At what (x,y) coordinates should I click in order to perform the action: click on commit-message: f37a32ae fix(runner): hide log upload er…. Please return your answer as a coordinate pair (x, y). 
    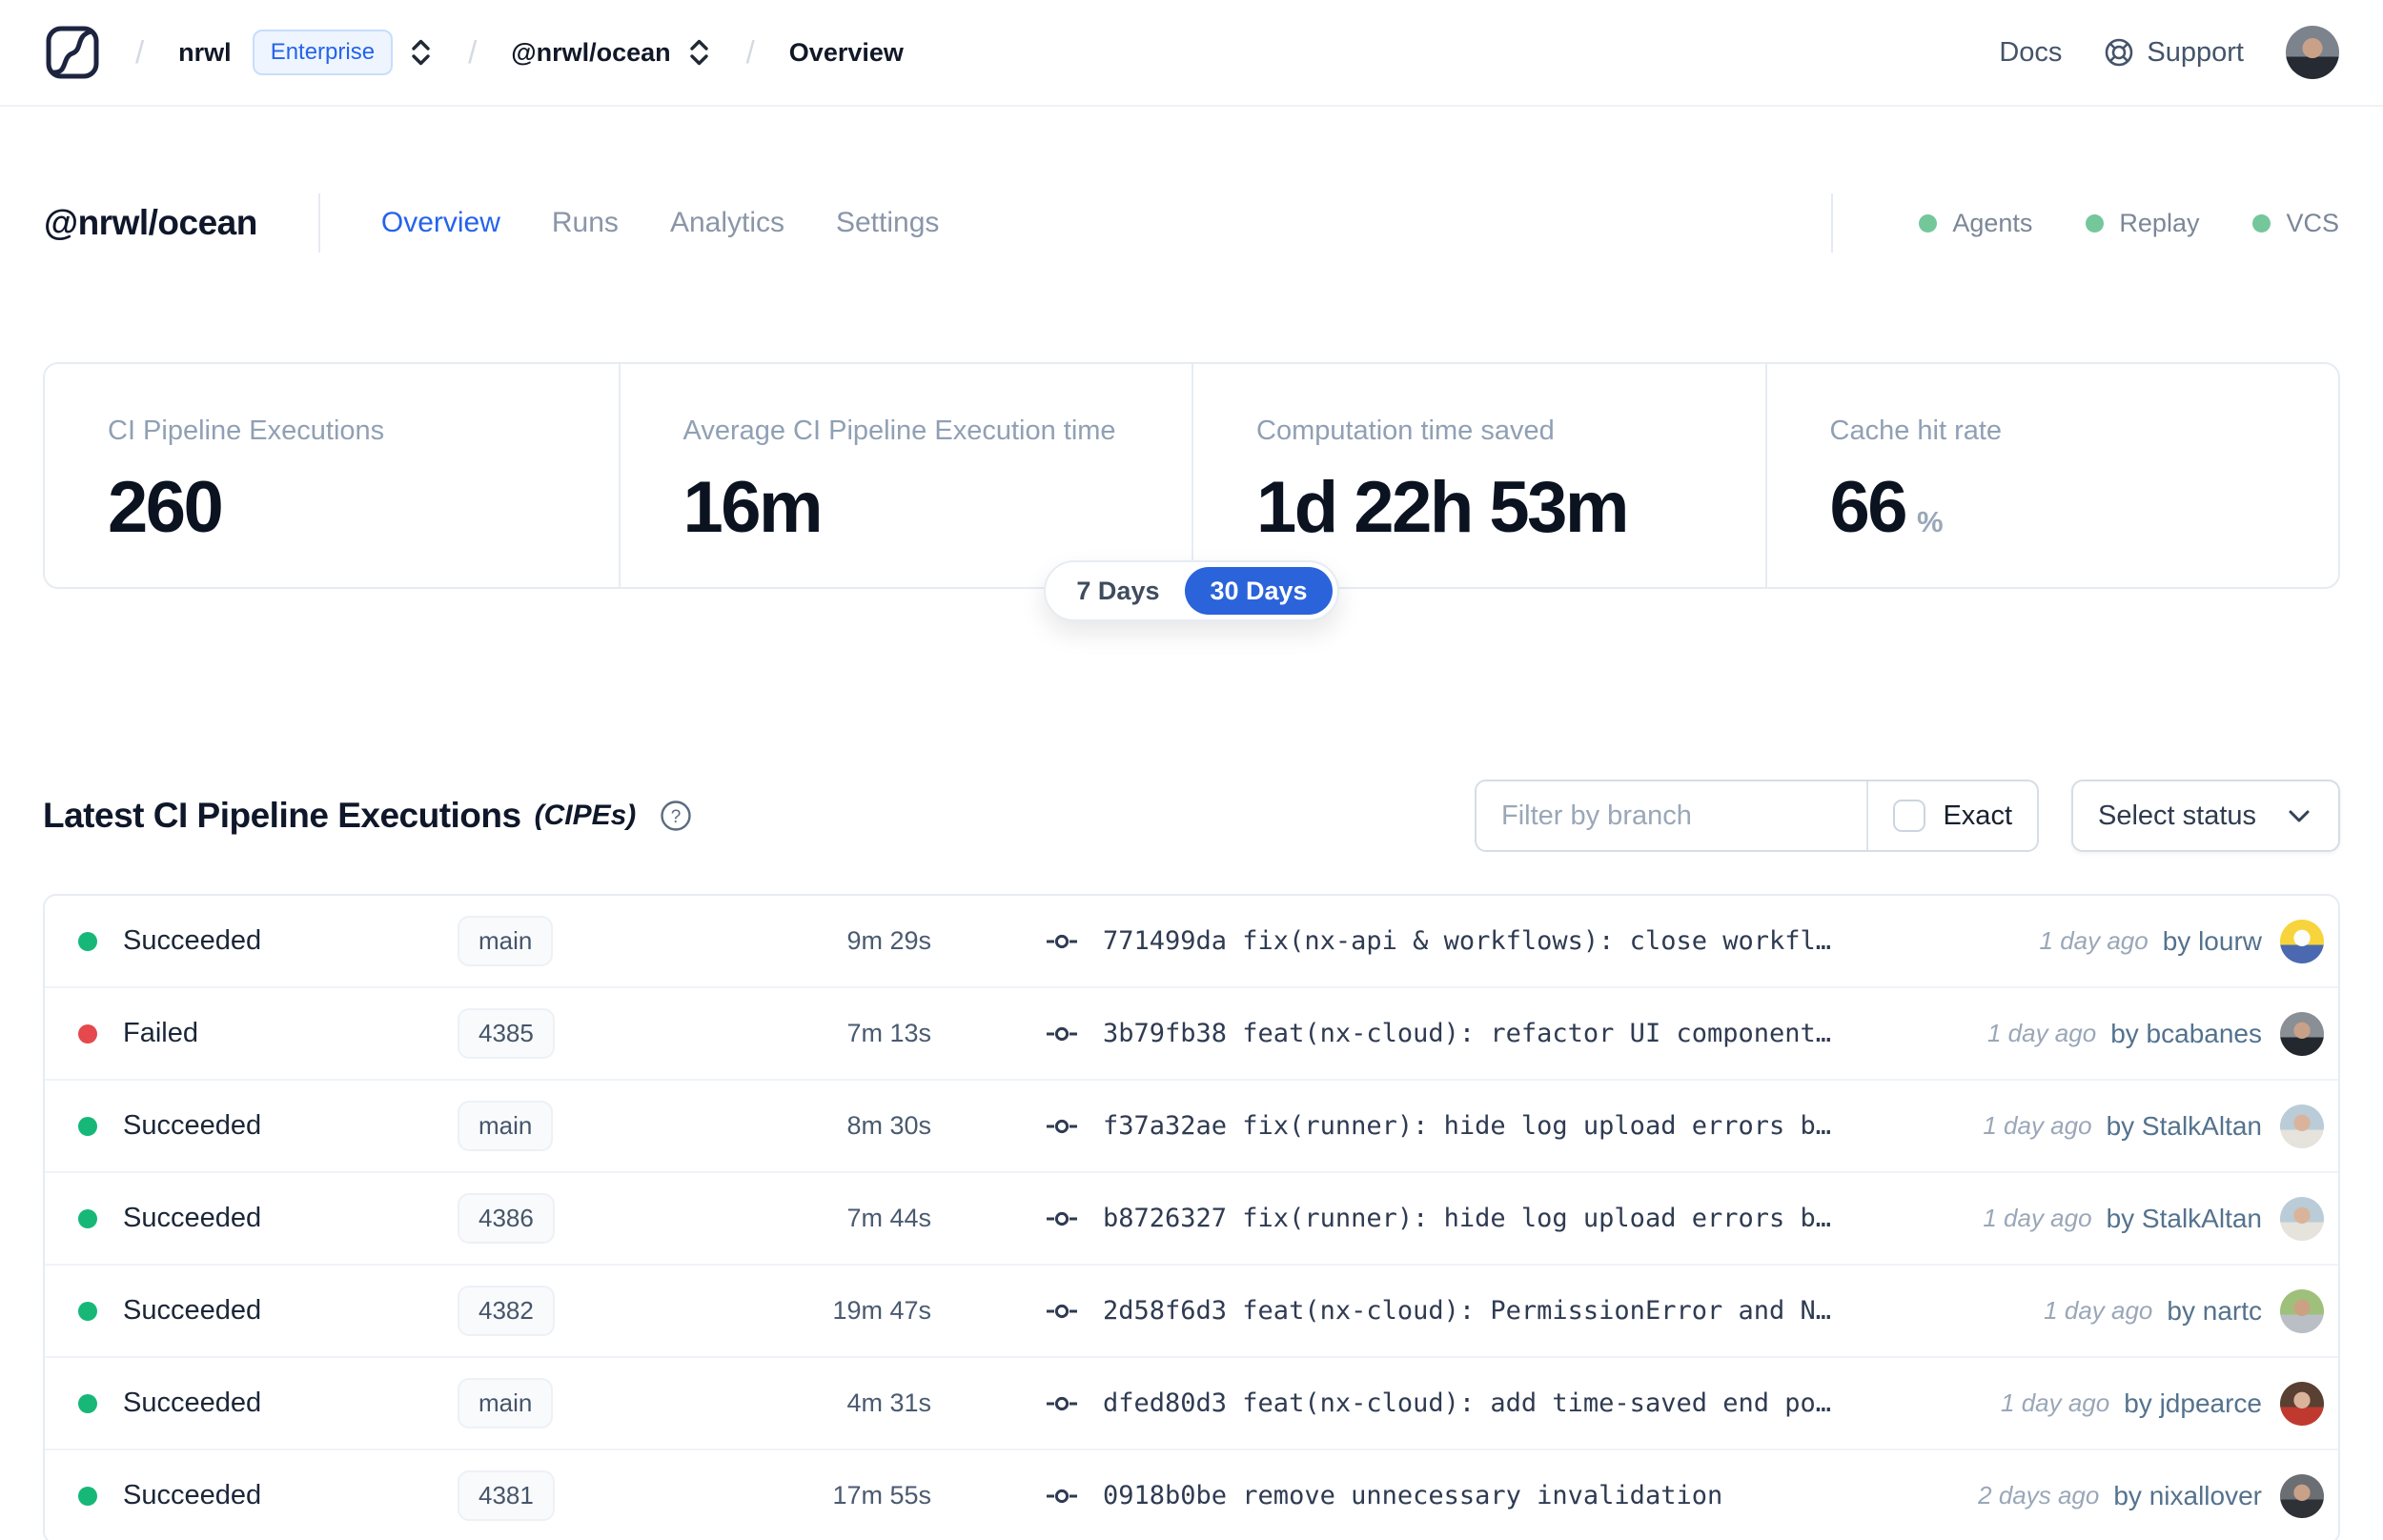
    Looking at the image, I should click on (1468, 1126).